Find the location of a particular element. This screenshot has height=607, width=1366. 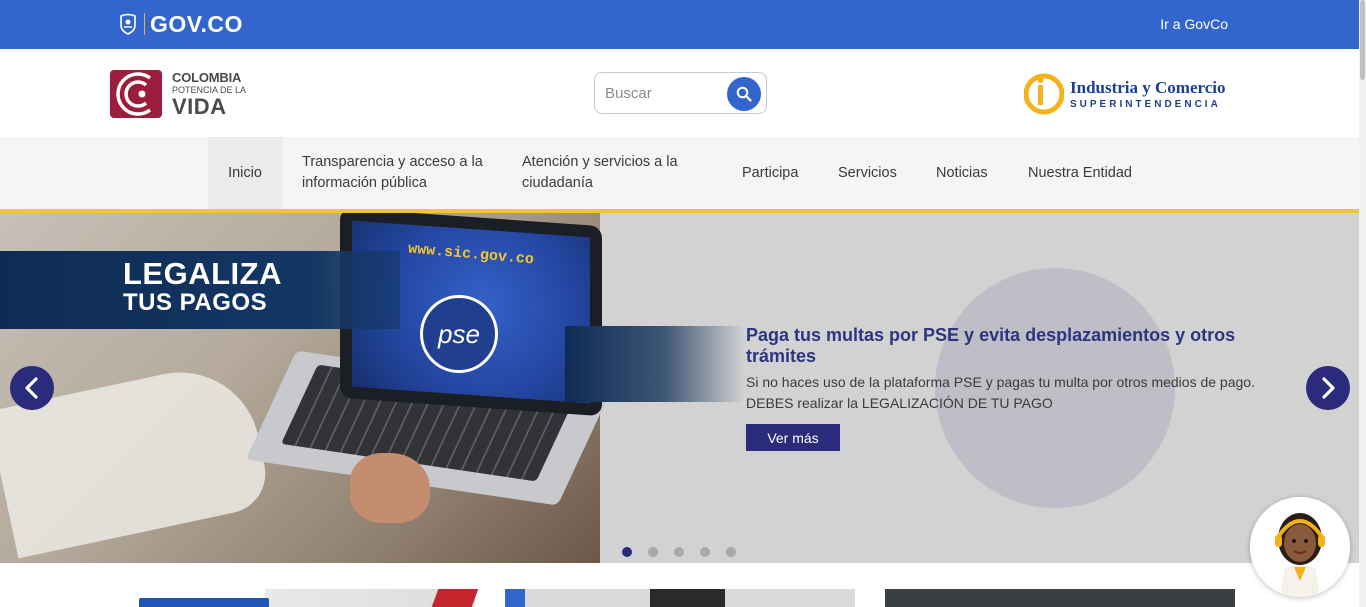

search-box is located at coordinates (680, 93).